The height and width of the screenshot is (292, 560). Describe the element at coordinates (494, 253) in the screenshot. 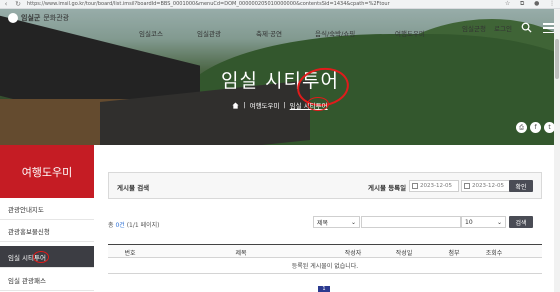

I see `col-views: 조회수` at that location.